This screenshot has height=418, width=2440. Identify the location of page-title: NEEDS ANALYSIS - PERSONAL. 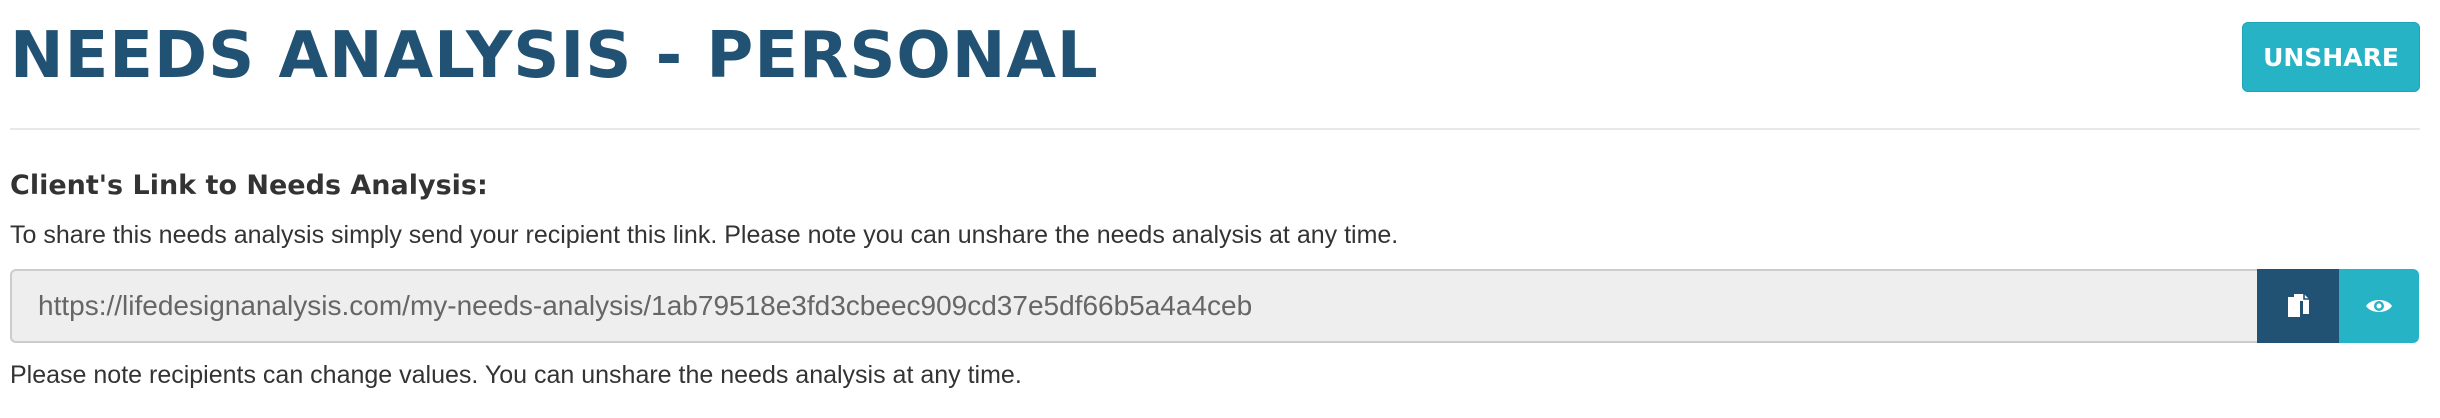
(554, 56).